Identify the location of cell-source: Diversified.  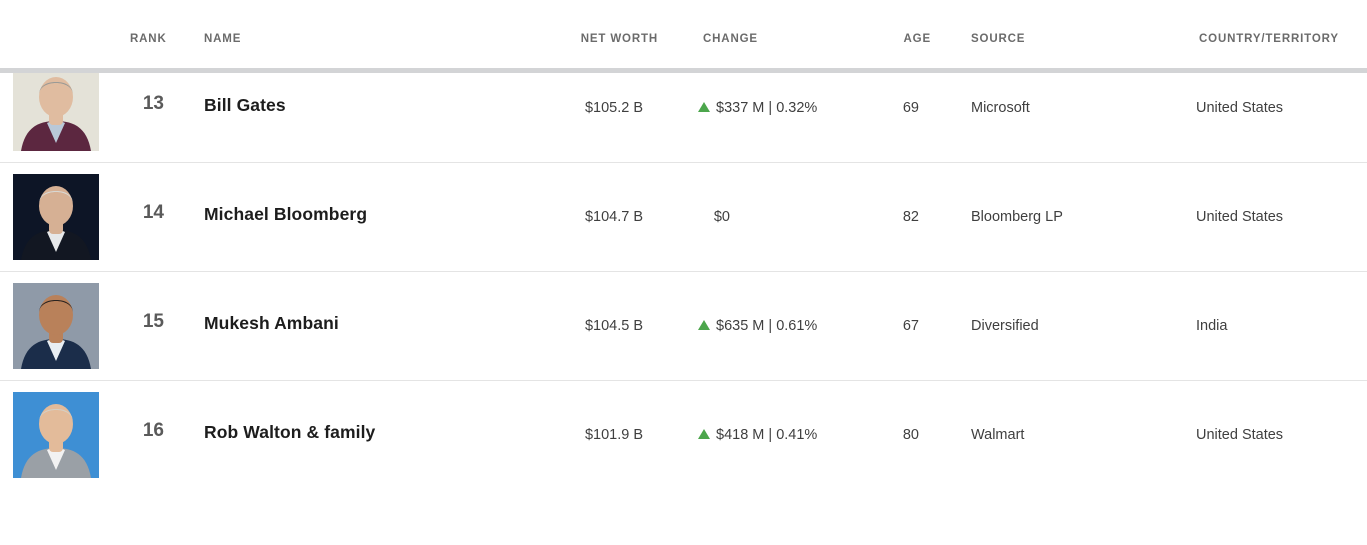
(1005, 326).